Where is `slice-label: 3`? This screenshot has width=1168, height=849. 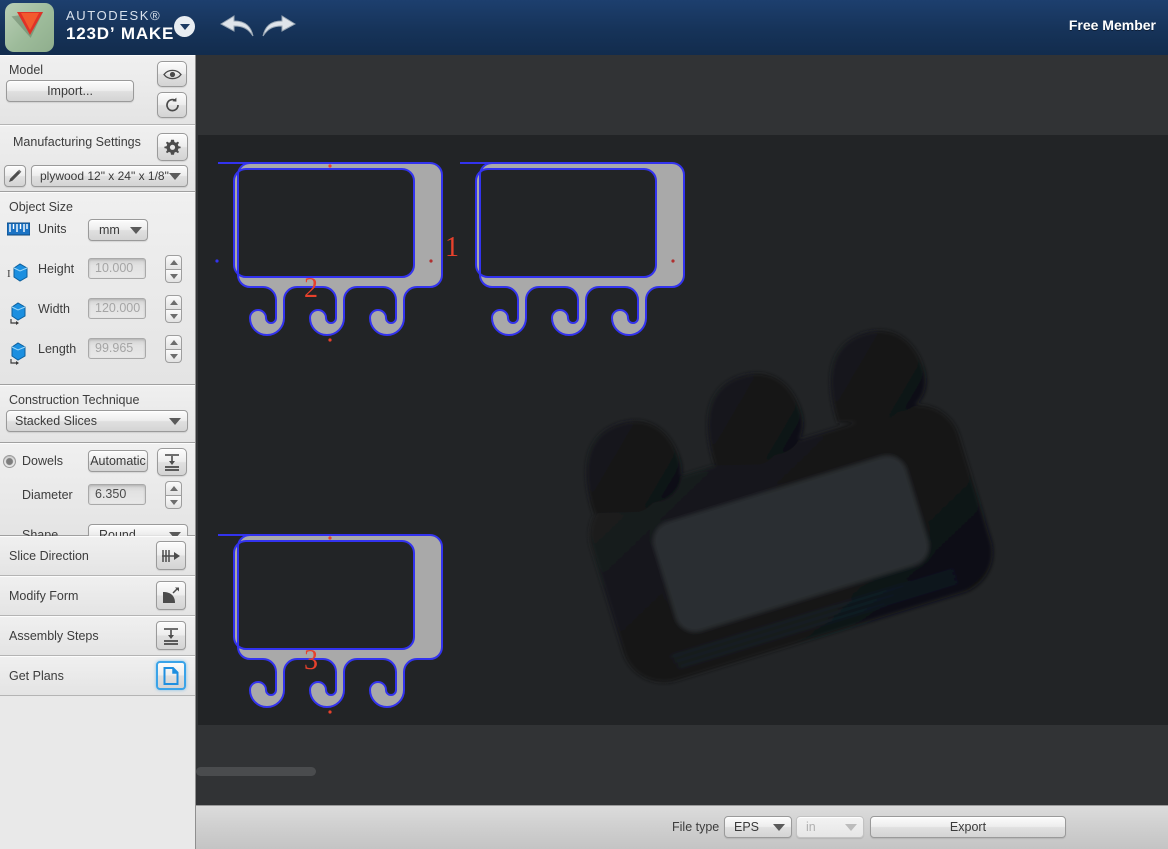 slice-label: 3 is located at coordinates (311, 660).